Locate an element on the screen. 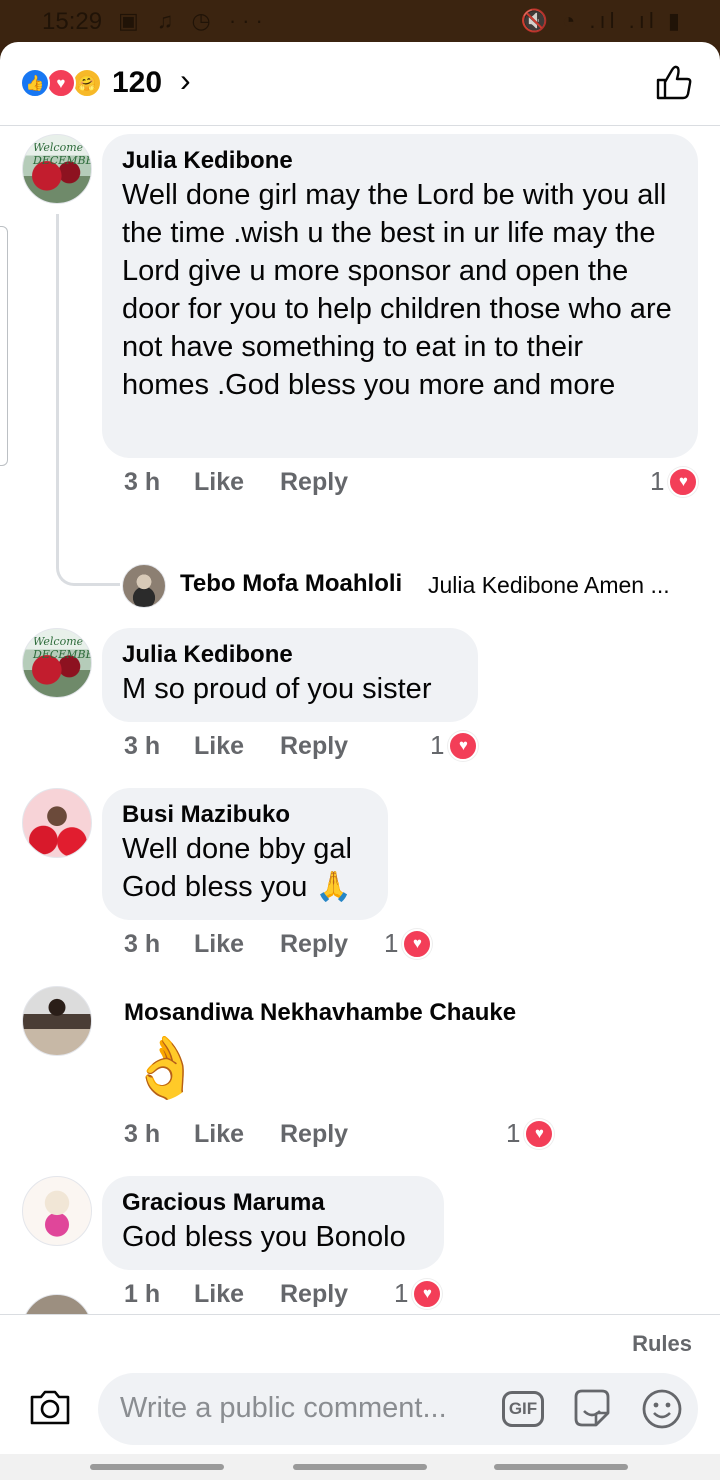  nav-back-handle is located at coordinates (561, 1467).